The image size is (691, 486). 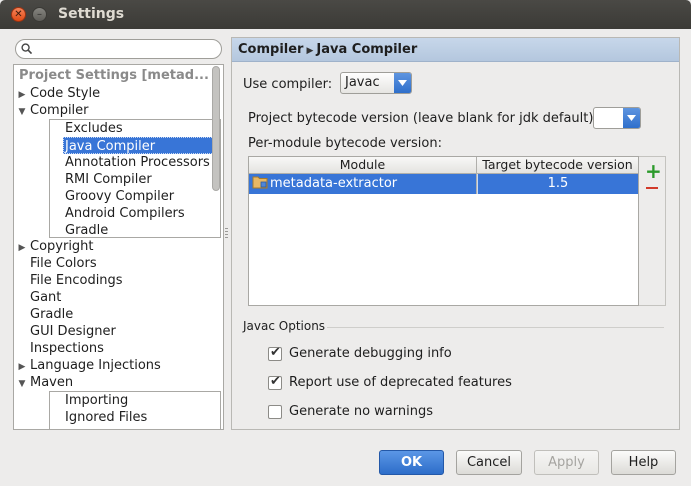 I want to click on remove-icon, so click(x=652, y=188).